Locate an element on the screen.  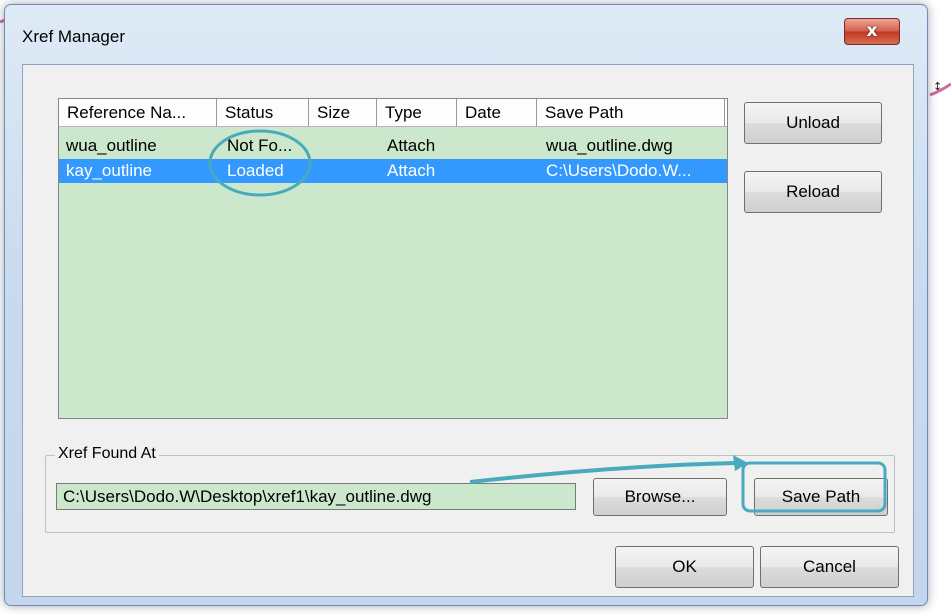
reload-button: Reload is located at coordinates (813, 192).